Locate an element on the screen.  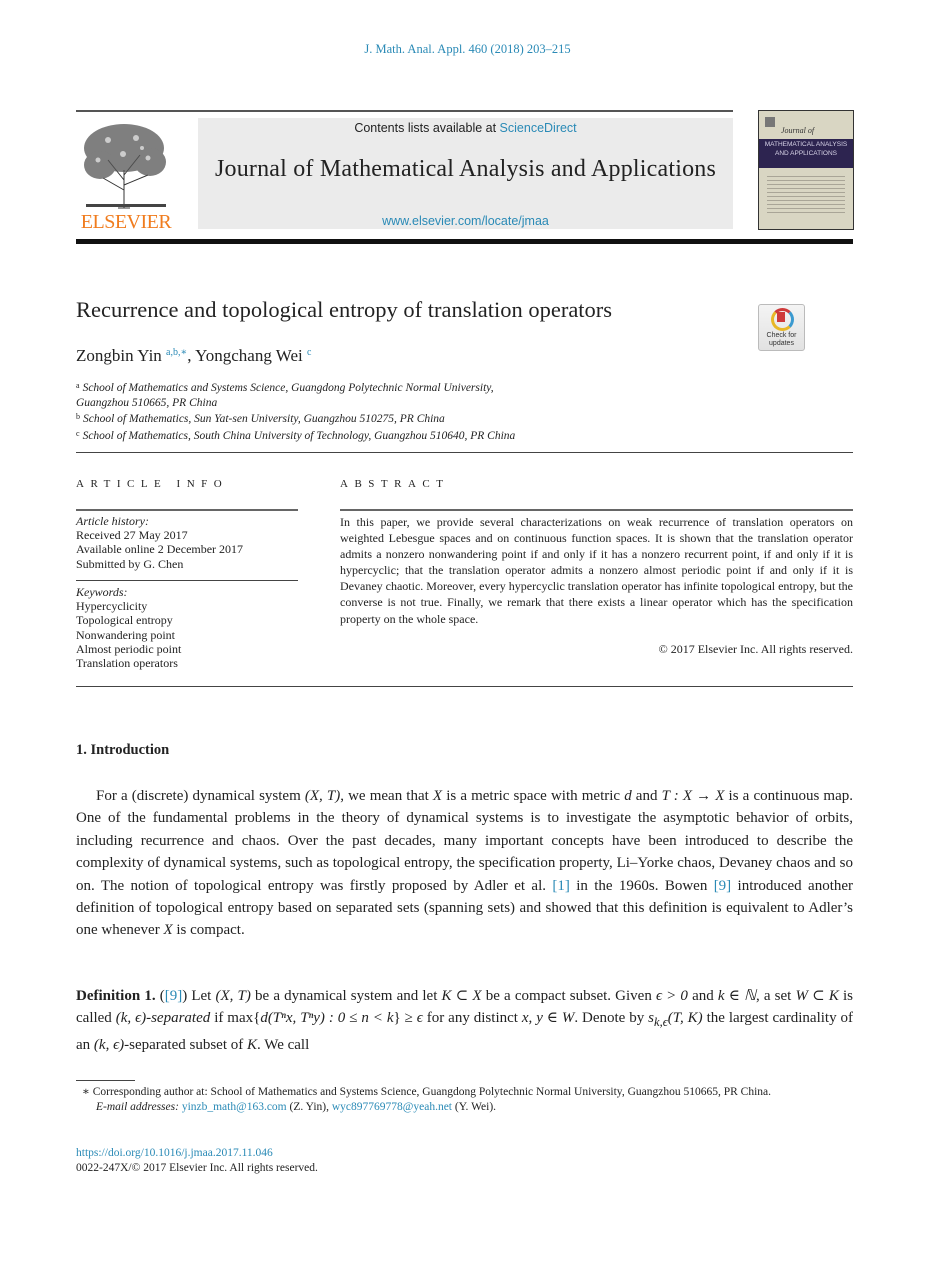
history-submitted-by: Submitted by G. Chen is located at coordinates (130, 563).